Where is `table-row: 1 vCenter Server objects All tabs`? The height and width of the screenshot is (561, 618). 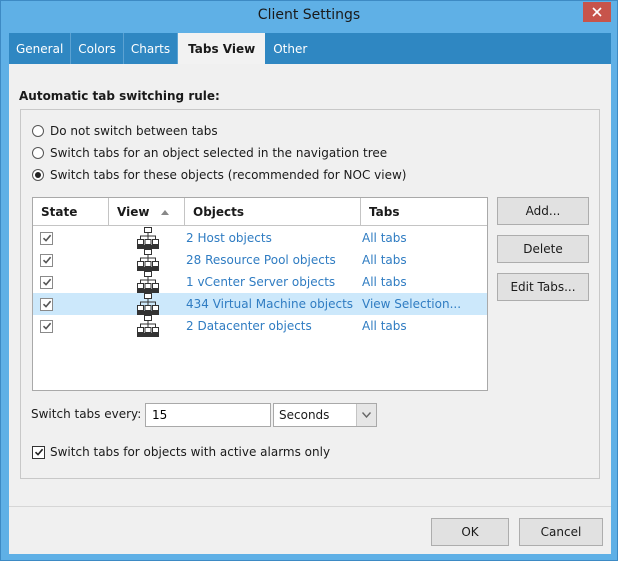 table-row: 1 vCenter Server objects All tabs is located at coordinates (260, 282).